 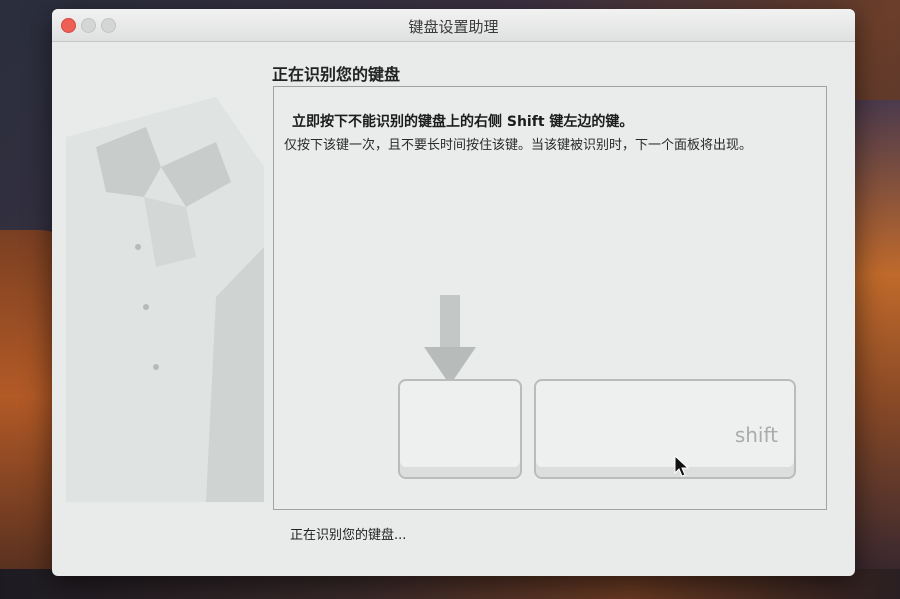 I want to click on window-title: 键盘设置助理, so click(x=453, y=27).